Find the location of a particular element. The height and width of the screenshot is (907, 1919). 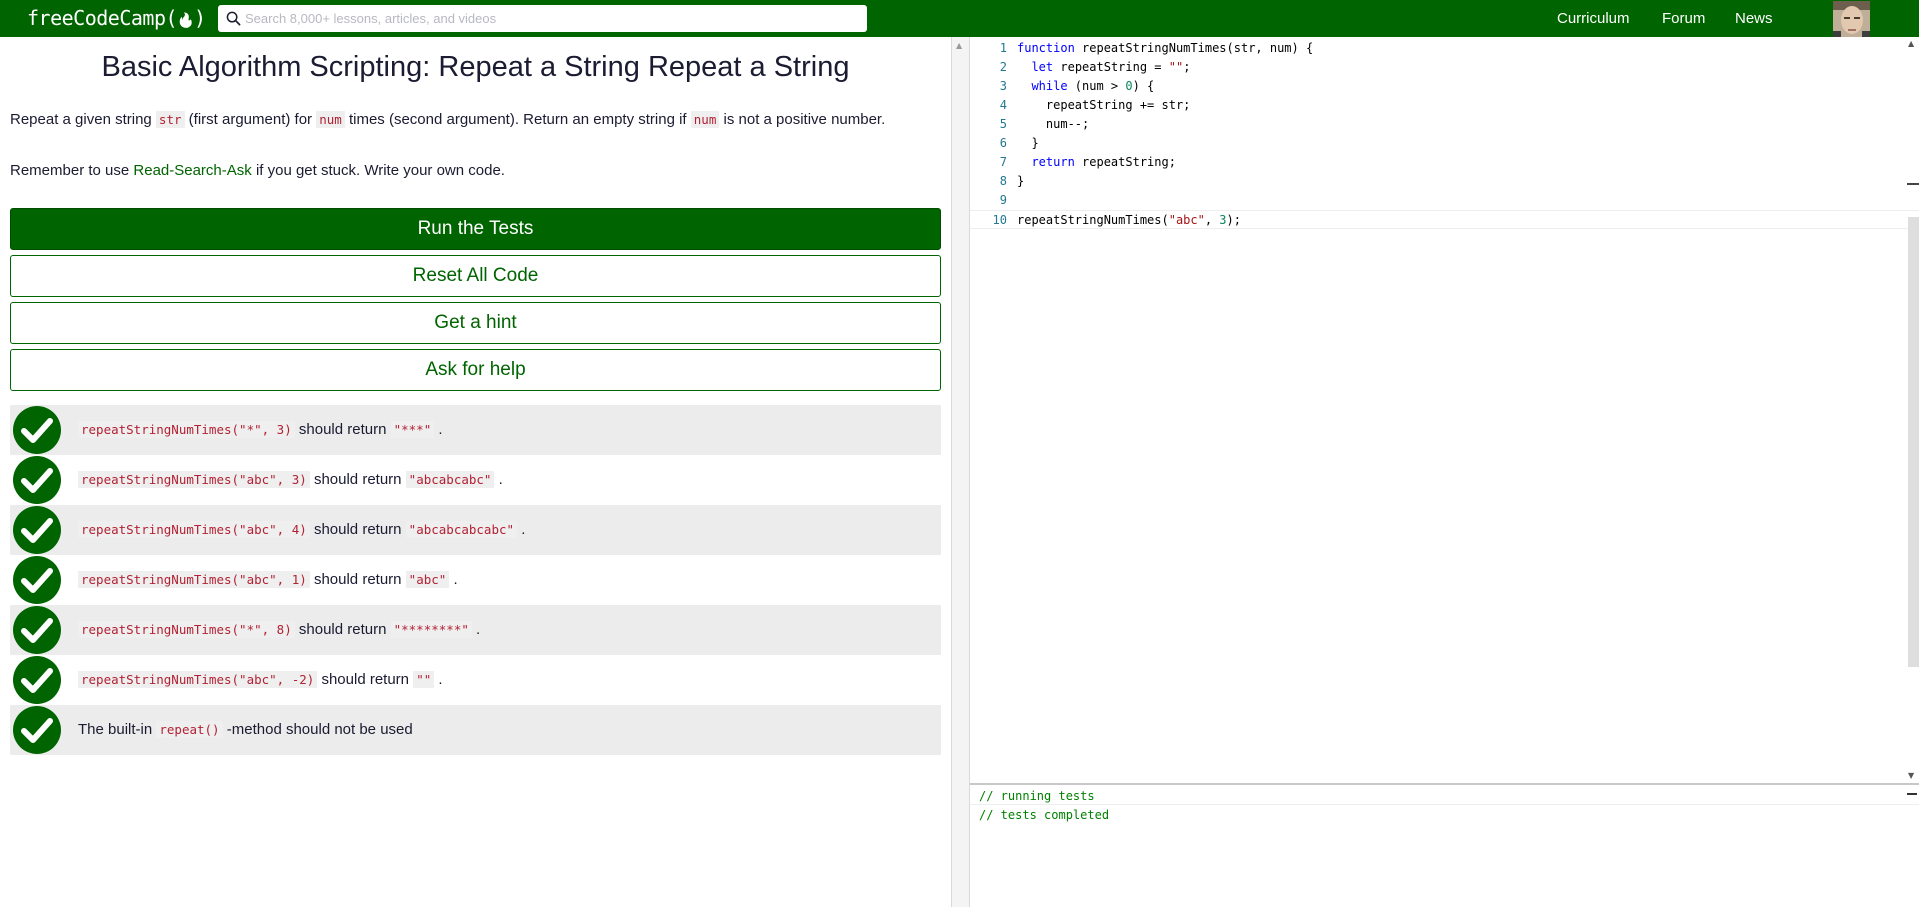

search-input is located at coordinates (551, 18).